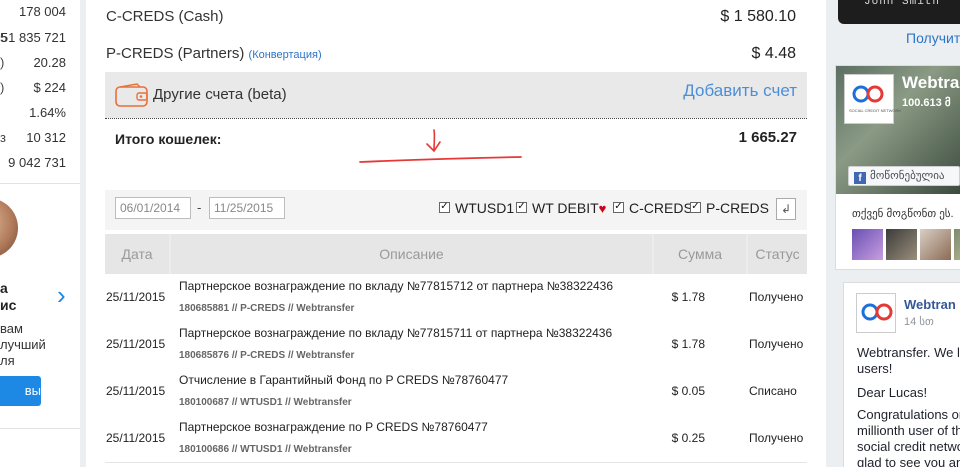  I want to click on stat-row: 5 51 835 721, so click(40, 42).